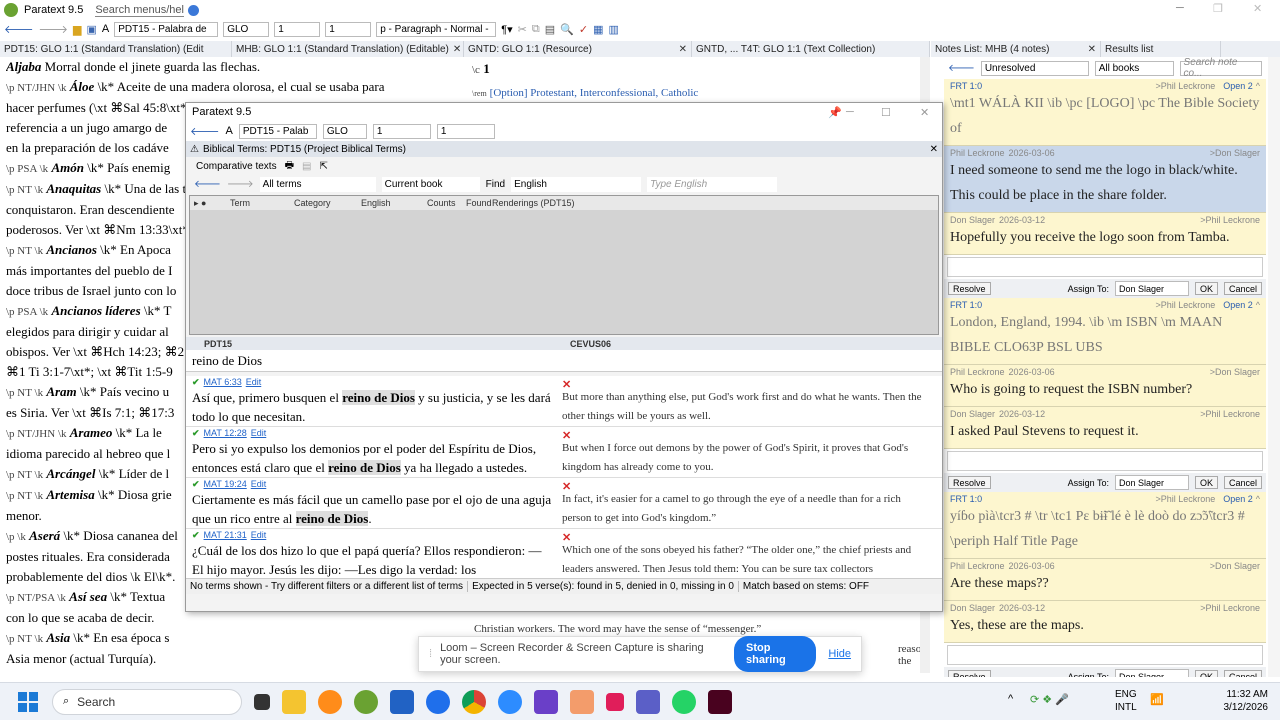 The image size is (1280, 720). What do you see at coordinates (166, 29) in the screenshot?
I see `project-selector: PDT15 - Palabra de` at bounding box center [166, 29].